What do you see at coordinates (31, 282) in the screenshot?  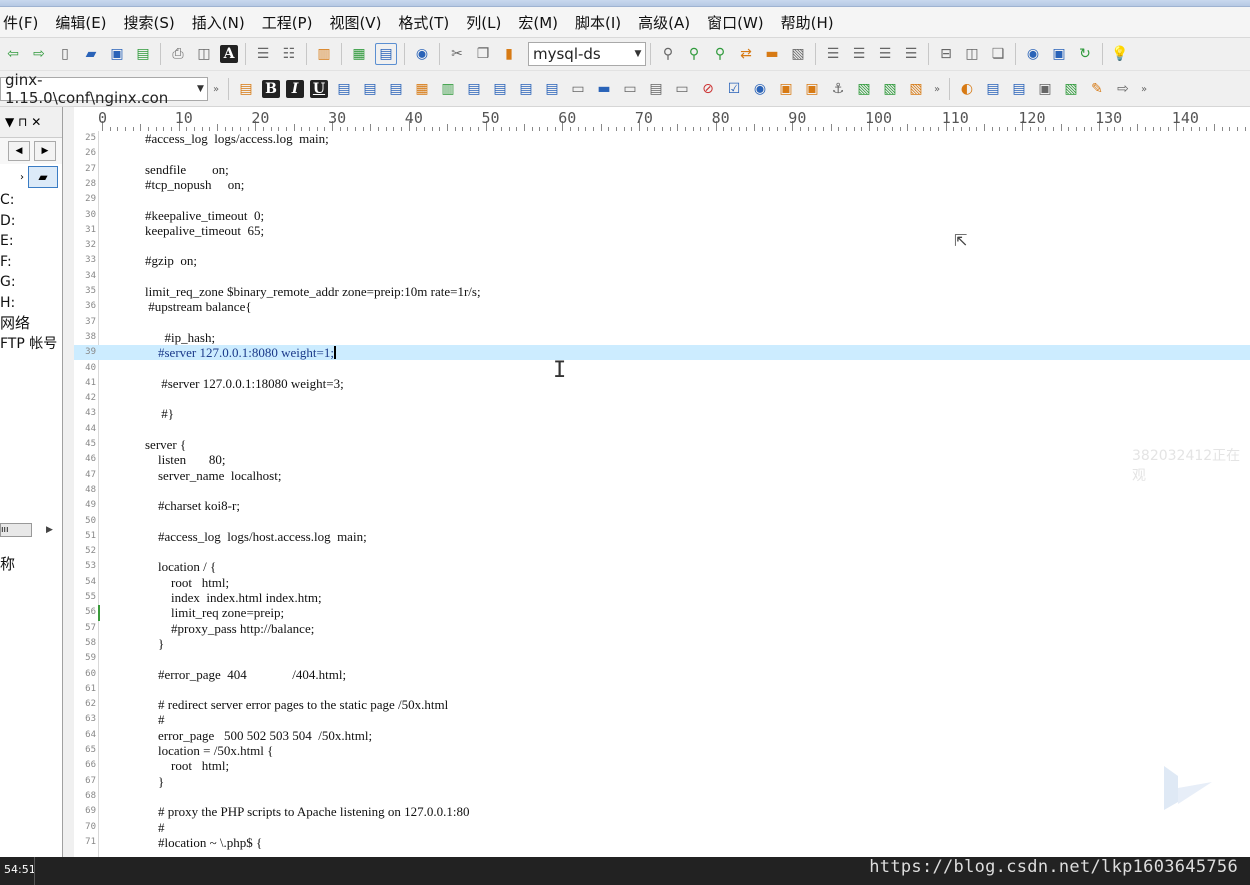 I see `drive-g: G:` at bounding box center [31, 282].